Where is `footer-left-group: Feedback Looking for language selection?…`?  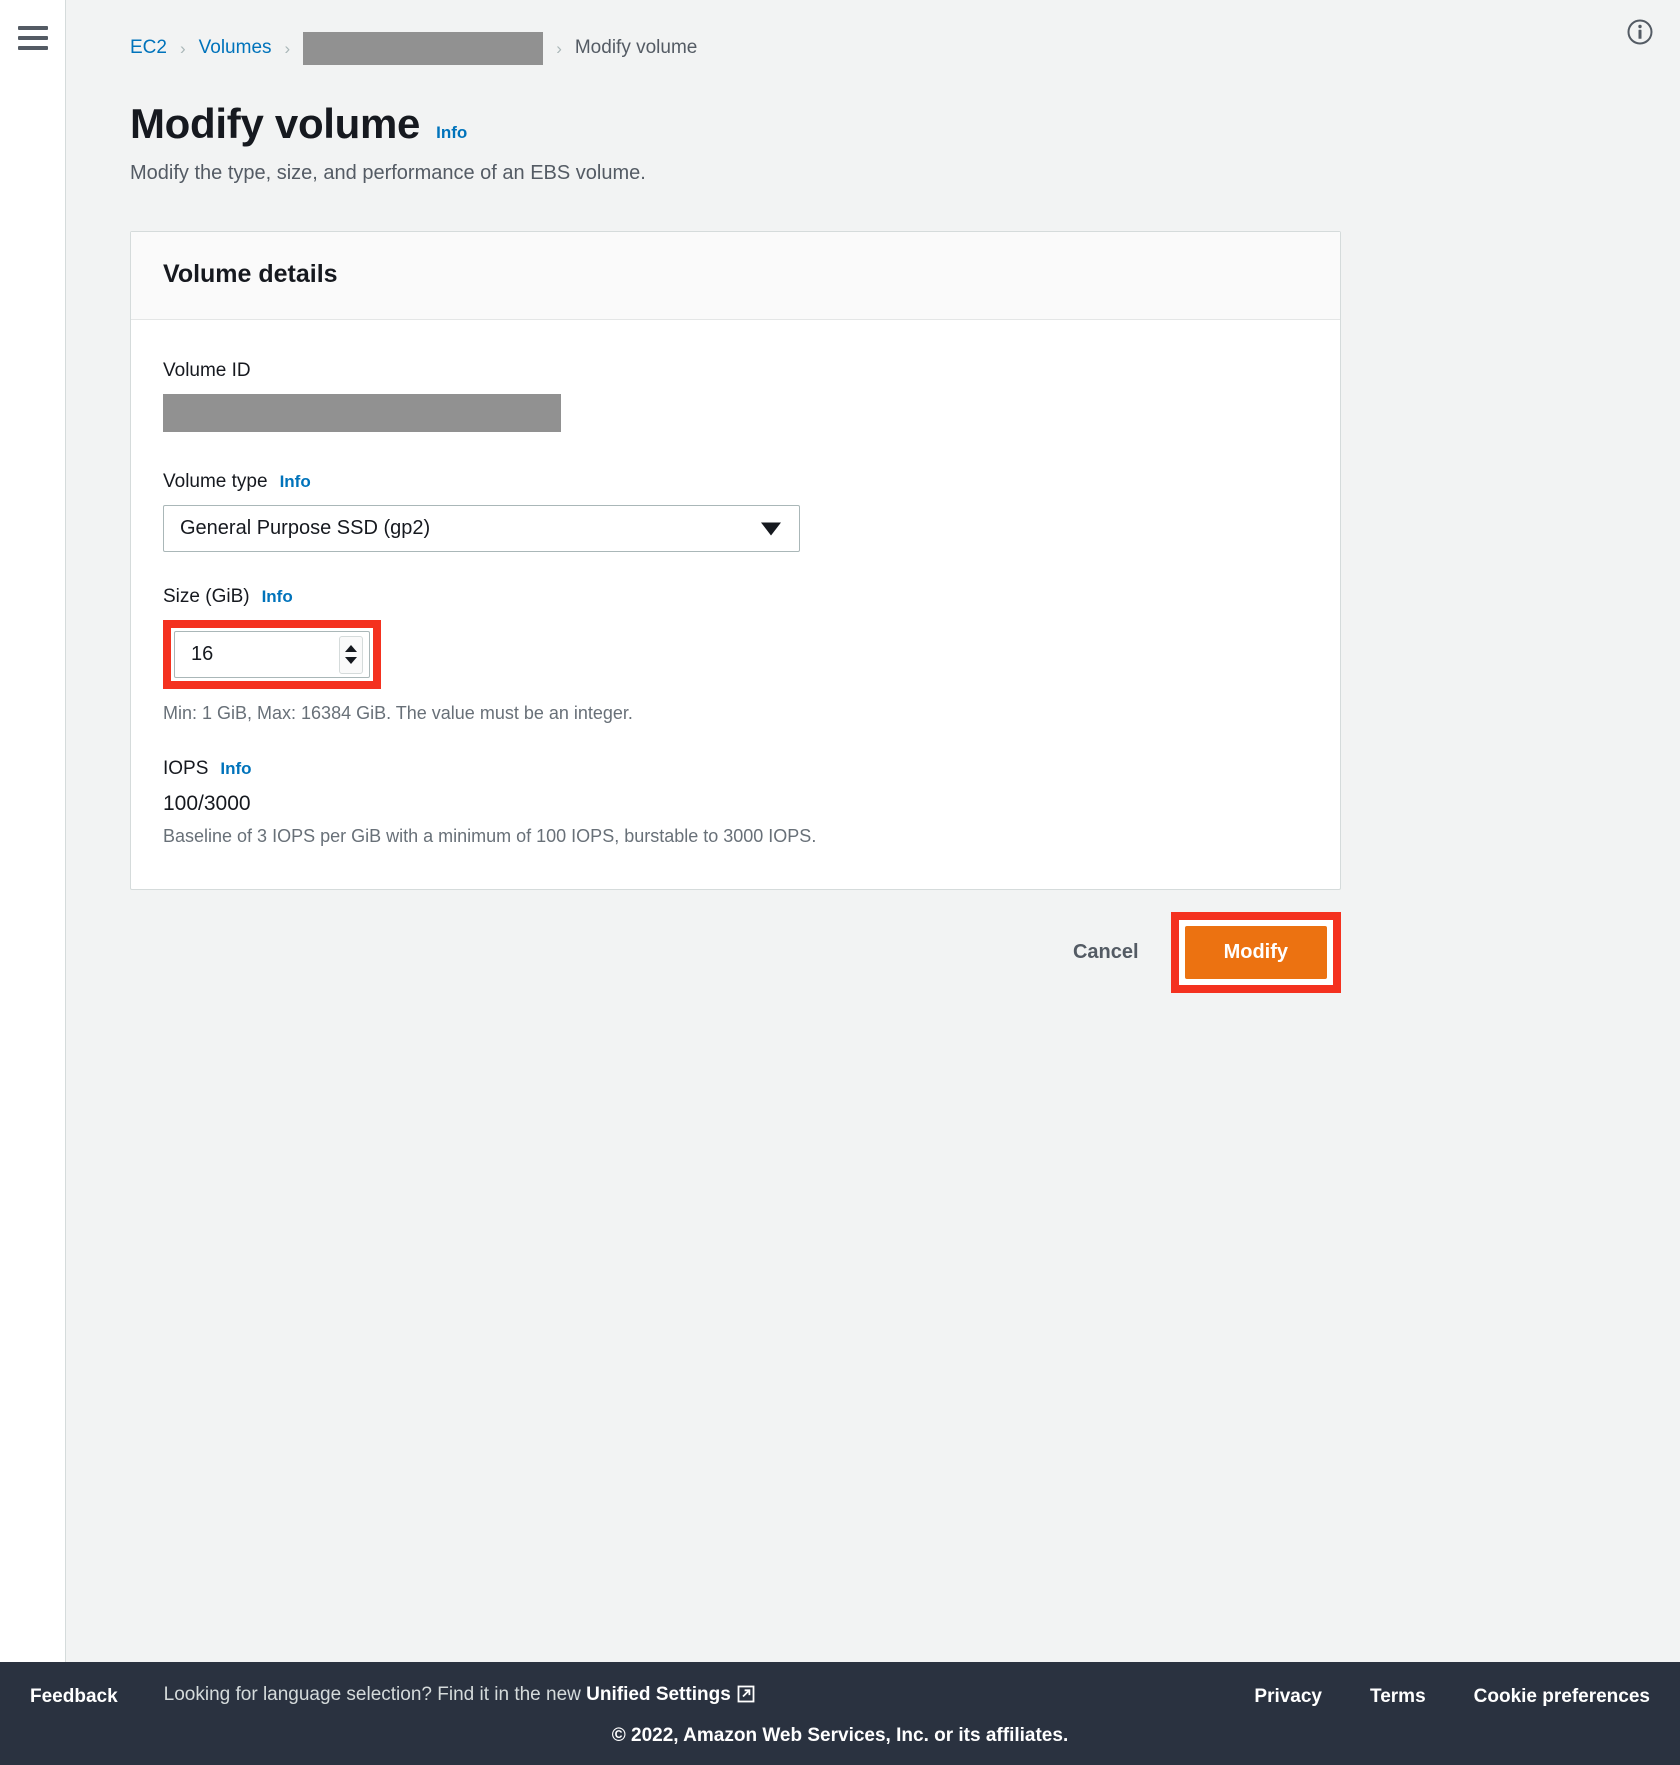
footer-left-group: Feedback Looking for language selection?… is located at coordinates (392, 1696).